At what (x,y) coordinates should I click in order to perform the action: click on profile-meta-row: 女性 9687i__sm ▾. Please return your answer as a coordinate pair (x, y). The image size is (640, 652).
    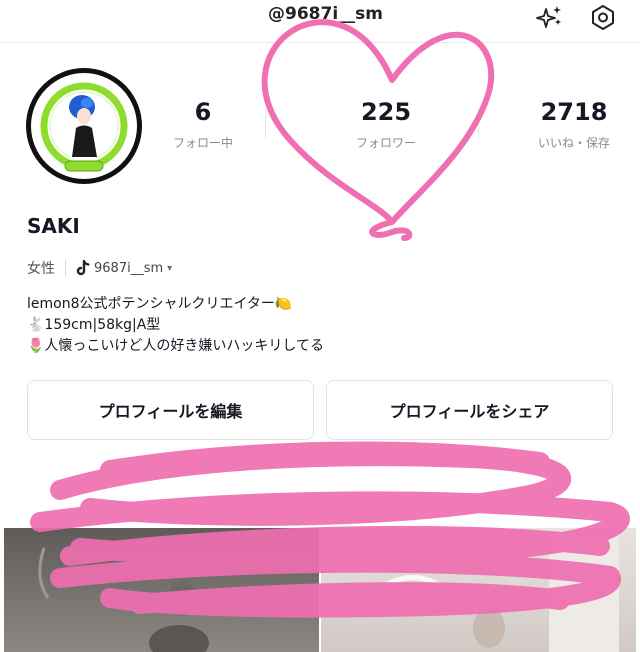
    Looking at the image, I should click on (99, 268).